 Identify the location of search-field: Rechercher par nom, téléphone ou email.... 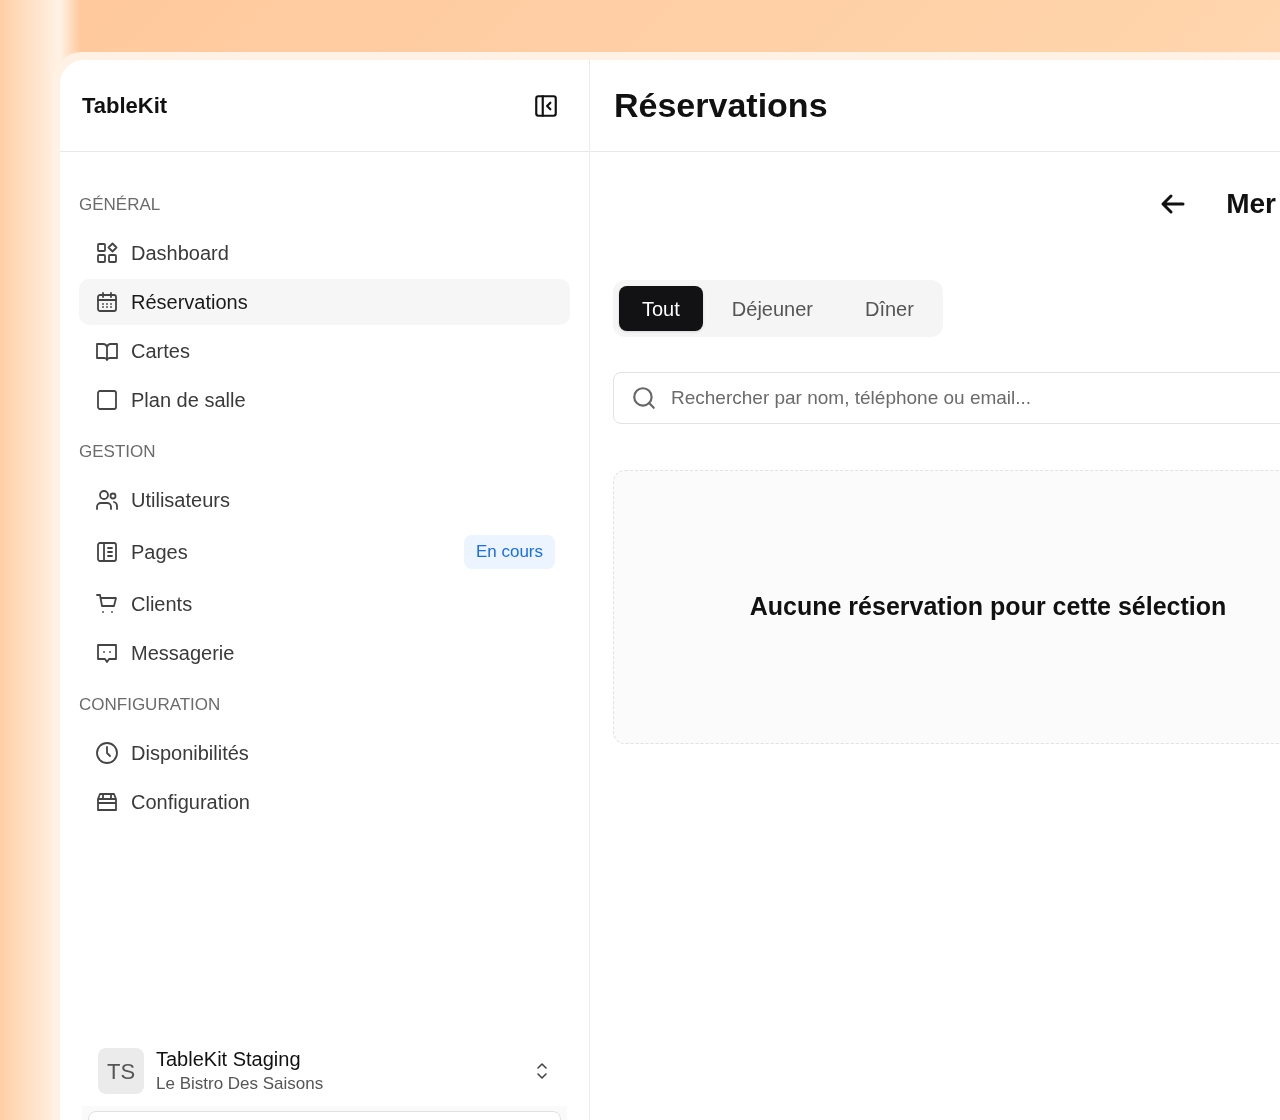
(946, 398).